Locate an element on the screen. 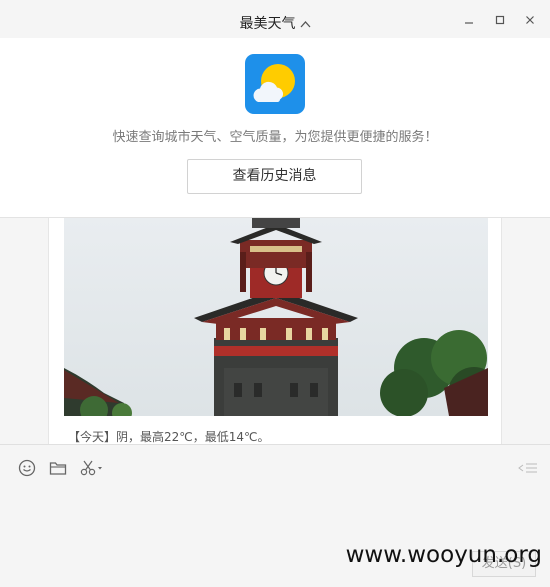 The width and height of the screenshot is (550, 587). close-icon is located at coordinates (530, 20).